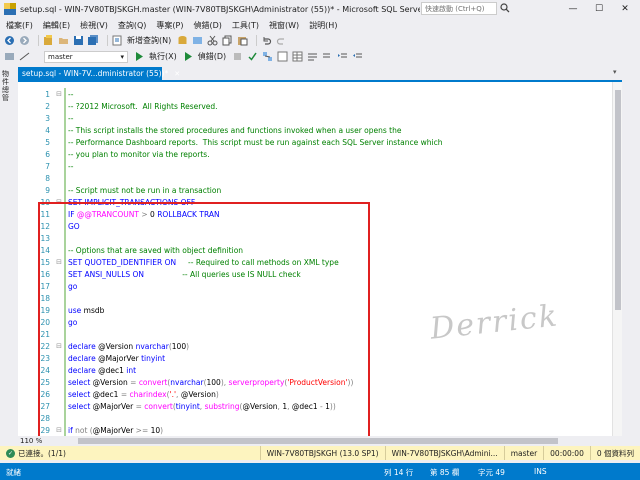  I want to click on code-line: 10 ⊟ SET IMPLICIT_TRANSACTIONS OFF, so click(315, 202).